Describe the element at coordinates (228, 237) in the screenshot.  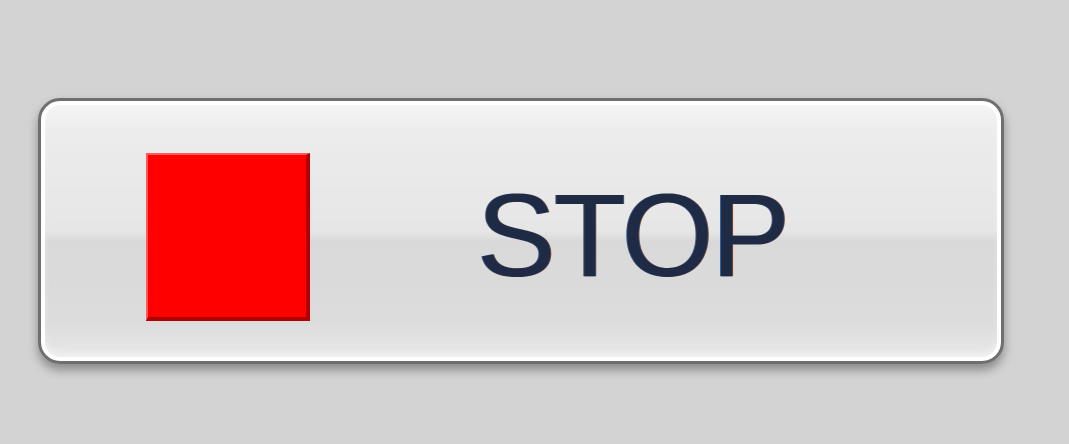
I see `stop-icon` at that location.